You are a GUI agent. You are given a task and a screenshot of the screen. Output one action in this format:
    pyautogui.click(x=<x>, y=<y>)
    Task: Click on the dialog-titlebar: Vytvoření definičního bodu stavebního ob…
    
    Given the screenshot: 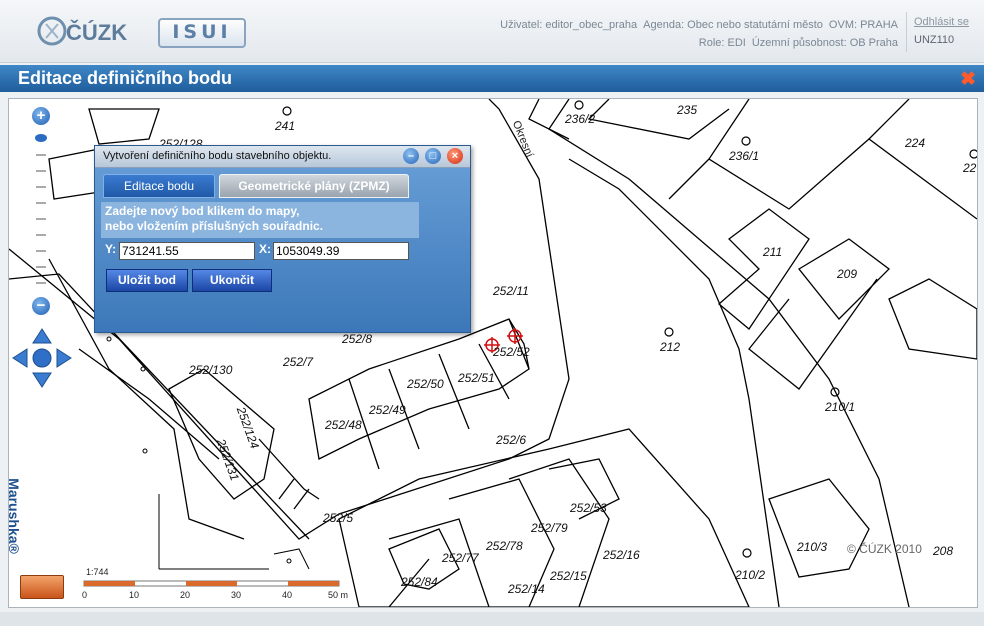 What is the action you would take?
    pyautogui.click(x=282, y=157)
    